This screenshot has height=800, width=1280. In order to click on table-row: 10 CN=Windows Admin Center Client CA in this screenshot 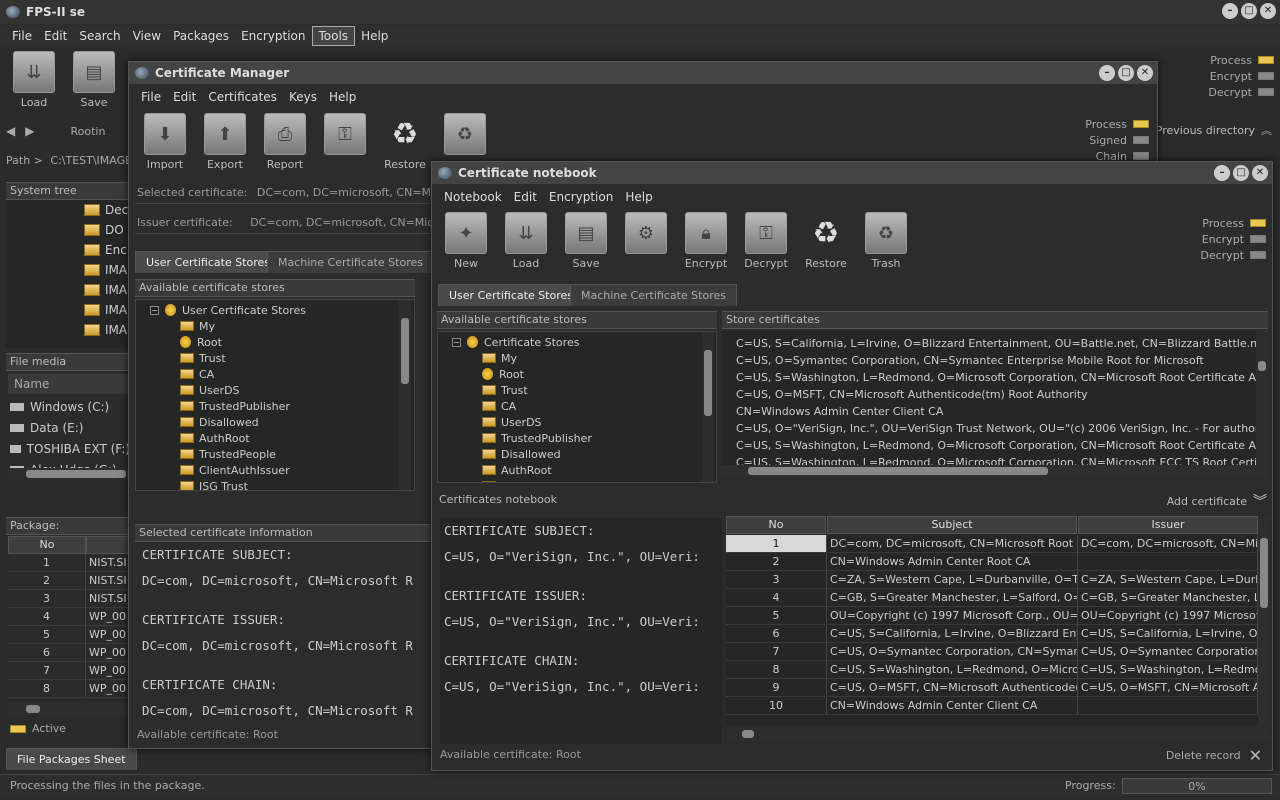, I will do `click(992, 706)`.